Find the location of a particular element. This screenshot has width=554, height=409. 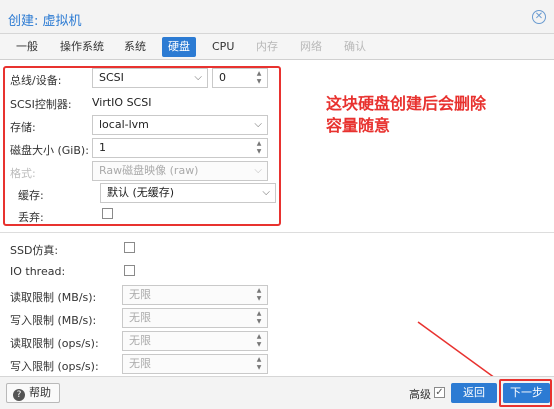

annotation-line-2: 容量随意 is located at coordinates (358, 125).